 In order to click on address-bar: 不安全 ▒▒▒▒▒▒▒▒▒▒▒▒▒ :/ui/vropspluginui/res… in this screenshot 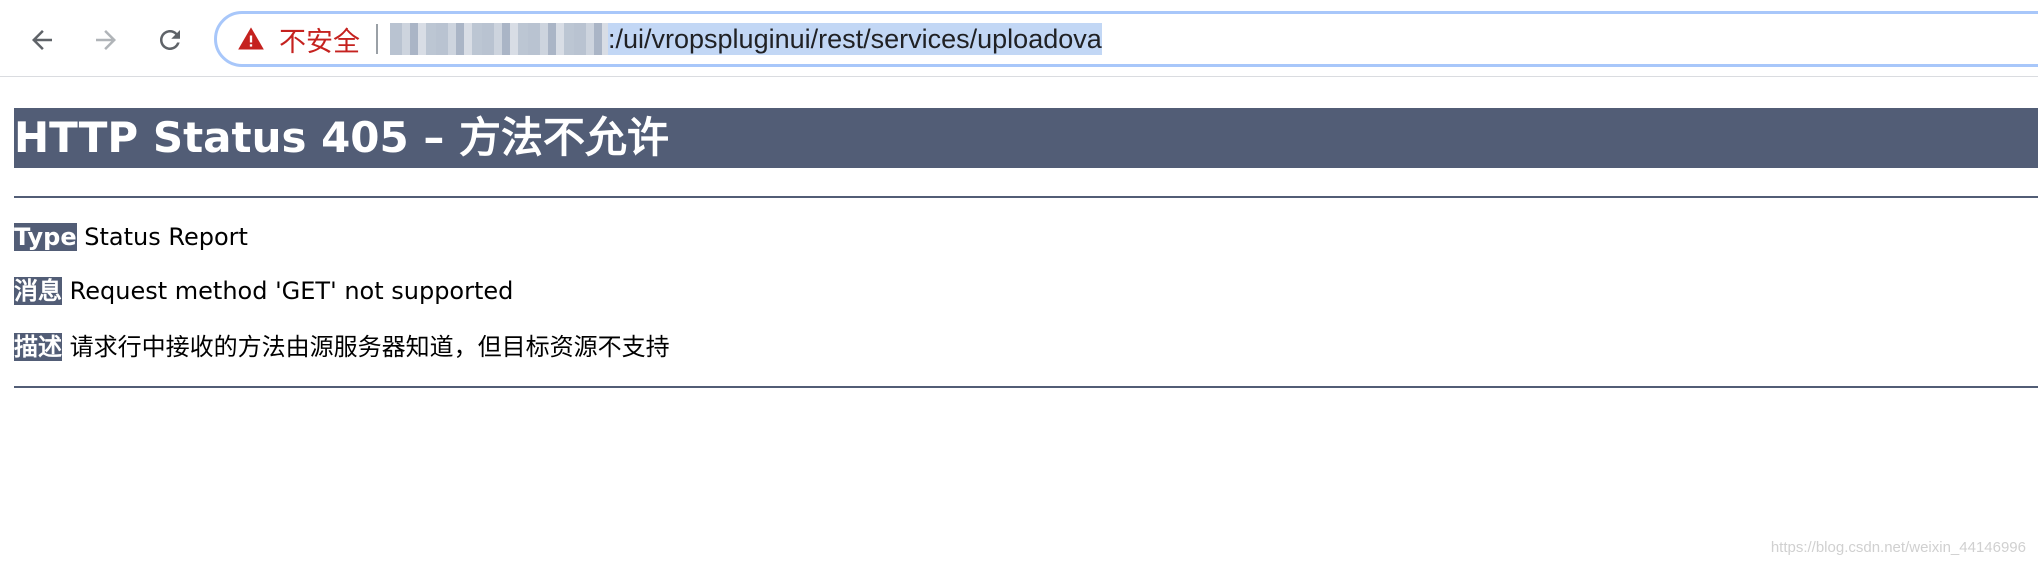, I will do `click(1126, 39)`.